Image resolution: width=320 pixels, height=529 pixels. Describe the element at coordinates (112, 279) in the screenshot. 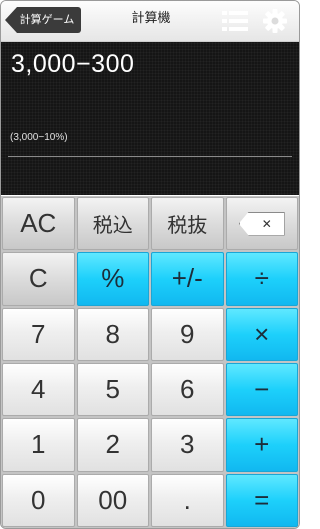

I see `percent-button: %` at that location.